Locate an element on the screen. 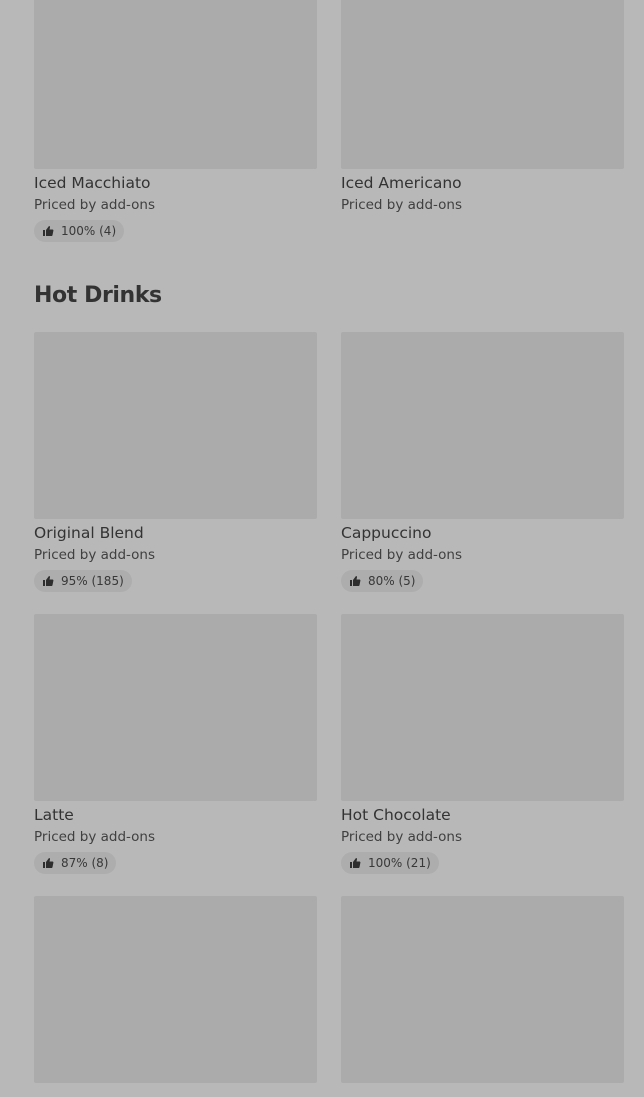 This screenshot has height=1097, width=644. section-title: Hot Drinks is located at coordinates (98, 295).